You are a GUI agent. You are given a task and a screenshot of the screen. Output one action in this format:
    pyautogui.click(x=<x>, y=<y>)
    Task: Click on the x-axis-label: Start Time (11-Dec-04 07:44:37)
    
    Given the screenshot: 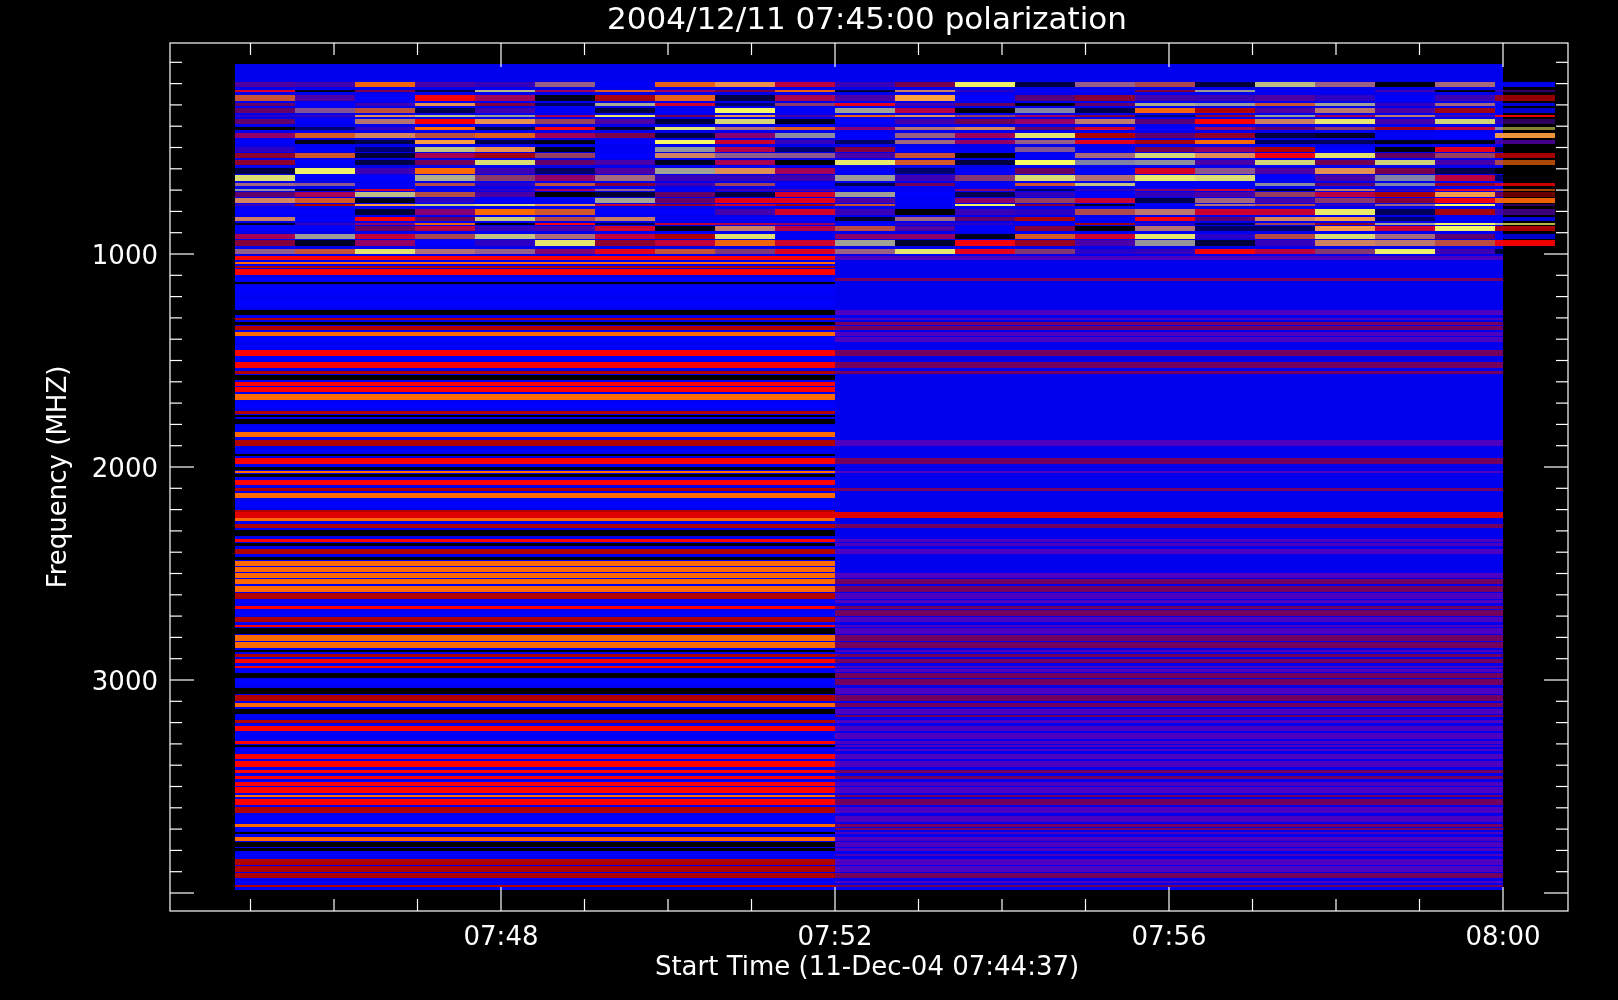 What is the action you would take?
    pyautogui.click(x=867, y=966)
    